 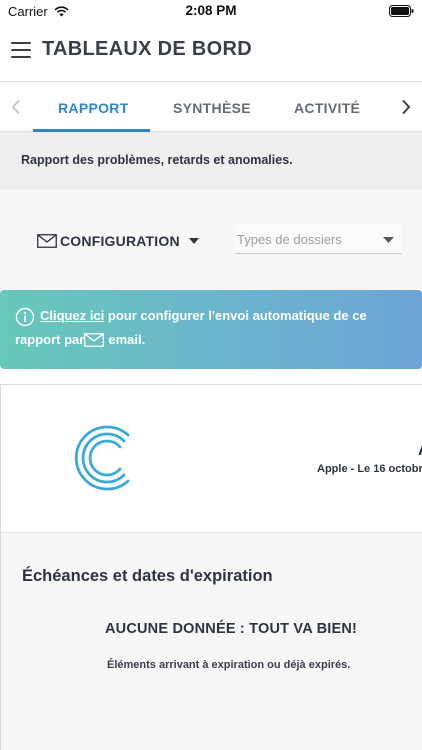 I want to click on menu-icon, so click(x=21, y=50).